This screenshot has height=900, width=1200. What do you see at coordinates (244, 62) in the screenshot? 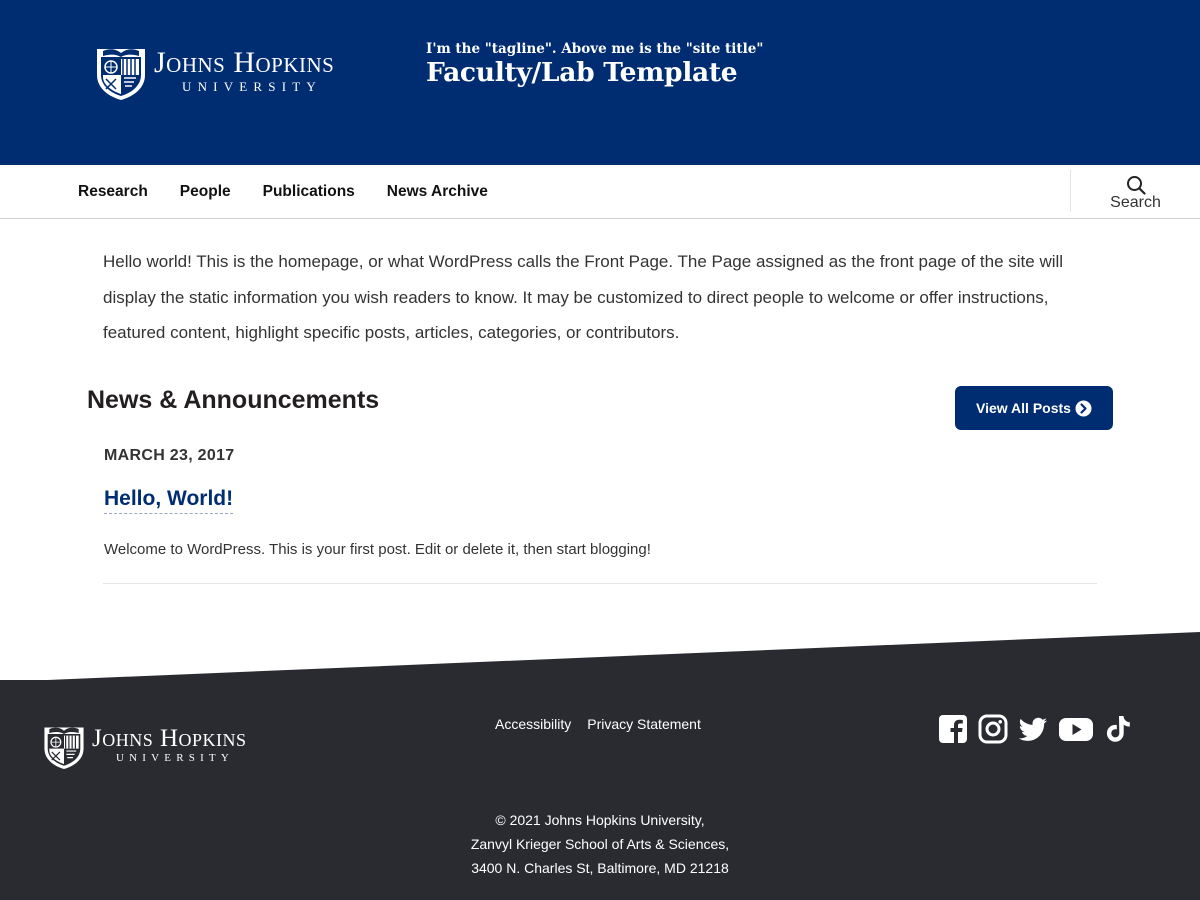
I see `logo-name: Johns Hopkins` at bounding box center [244, 62].